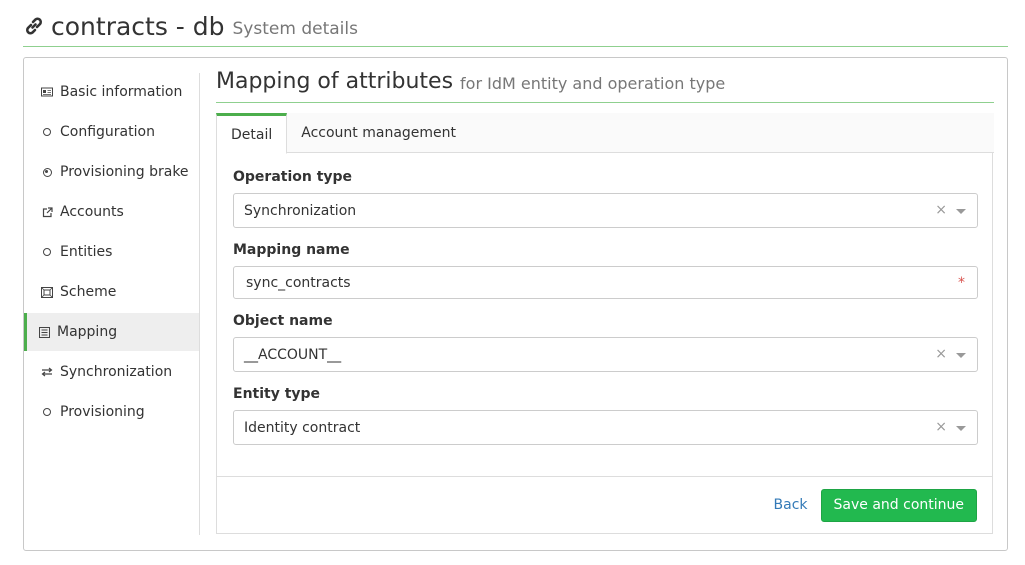 The image size is (1025, 565). I want to click on sidebar-item-label: Provisioning, so click(102, 412).